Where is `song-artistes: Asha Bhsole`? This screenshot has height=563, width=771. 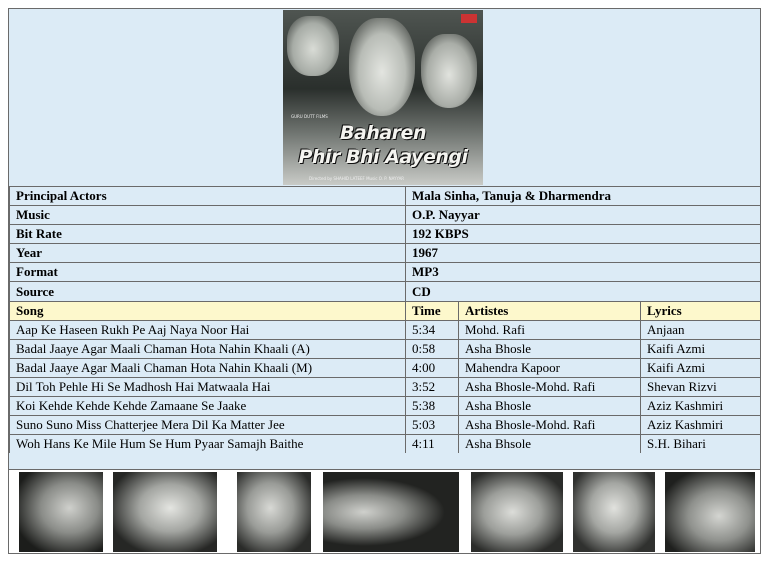
song-artistes: Asha Bhsole is located at coordinates (549, 444).